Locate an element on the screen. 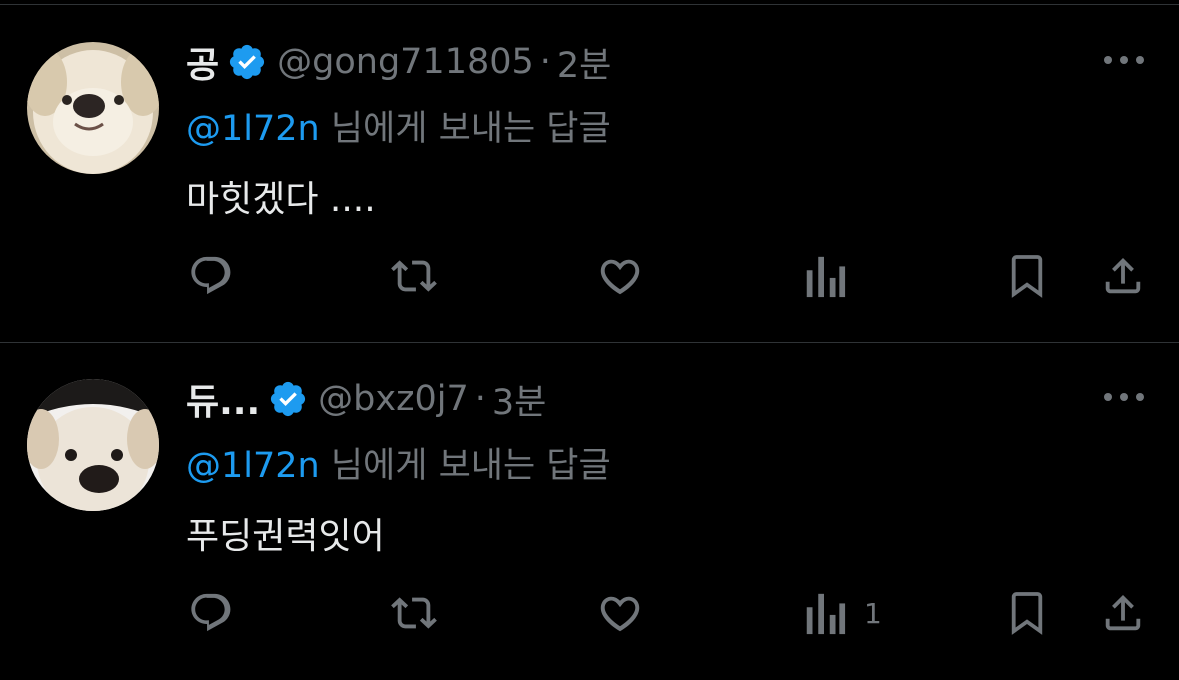 Image resolution: width=1179 pixels, height=680 pixels. action-bar: 1 is located at coordinates (589, 613).